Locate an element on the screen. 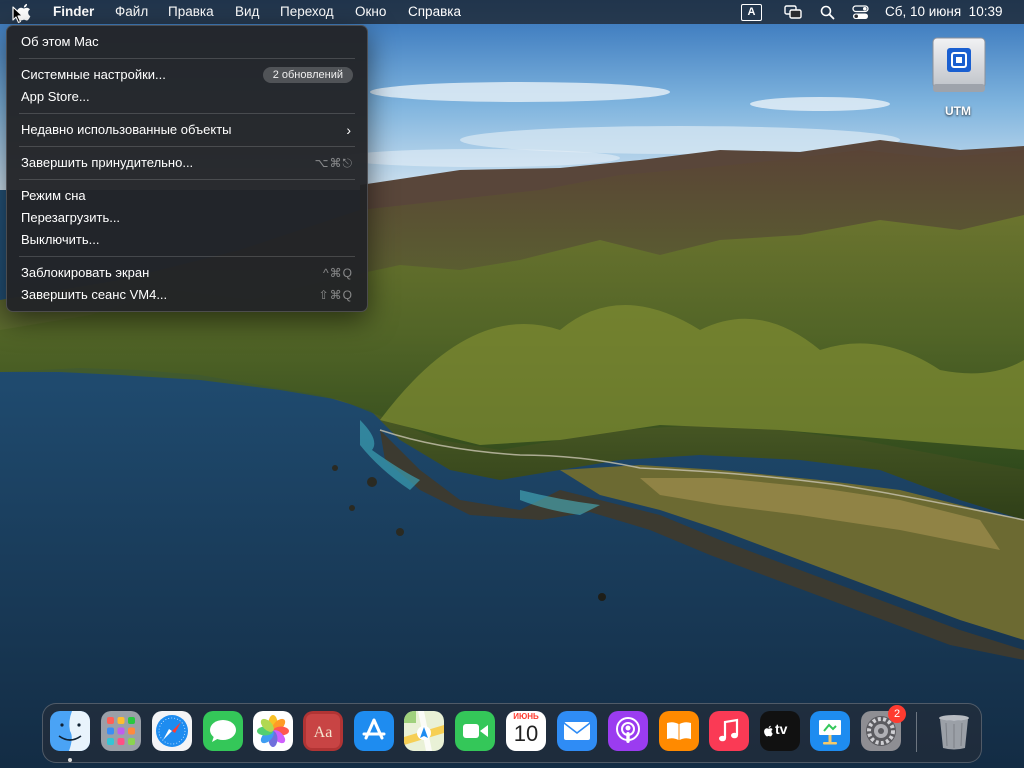 The height and width of the screenshot is (768, 1024). dock-dictionary-icon: Aa is located at coordinates (323, 731).